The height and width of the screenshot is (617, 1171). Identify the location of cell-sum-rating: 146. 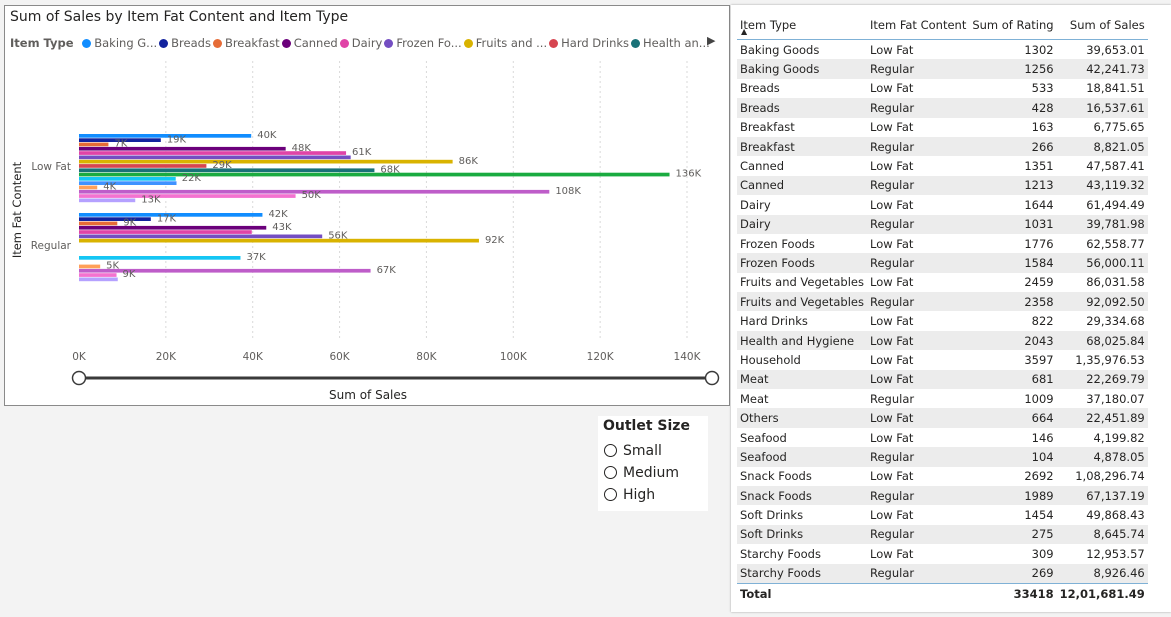
(1042, 437).